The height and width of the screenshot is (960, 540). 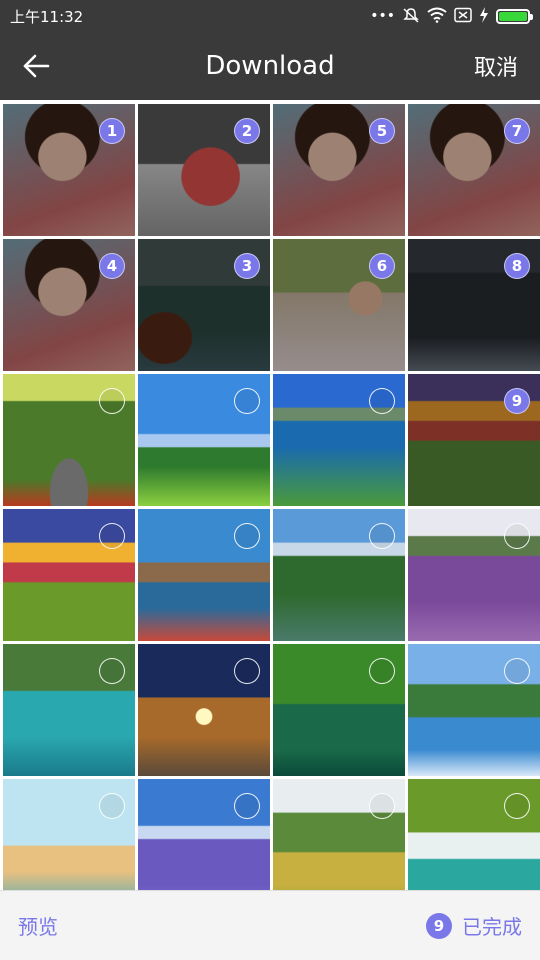 I want to click on bottom-bar: 预览 9 已完成, so click(x=270, y=925).